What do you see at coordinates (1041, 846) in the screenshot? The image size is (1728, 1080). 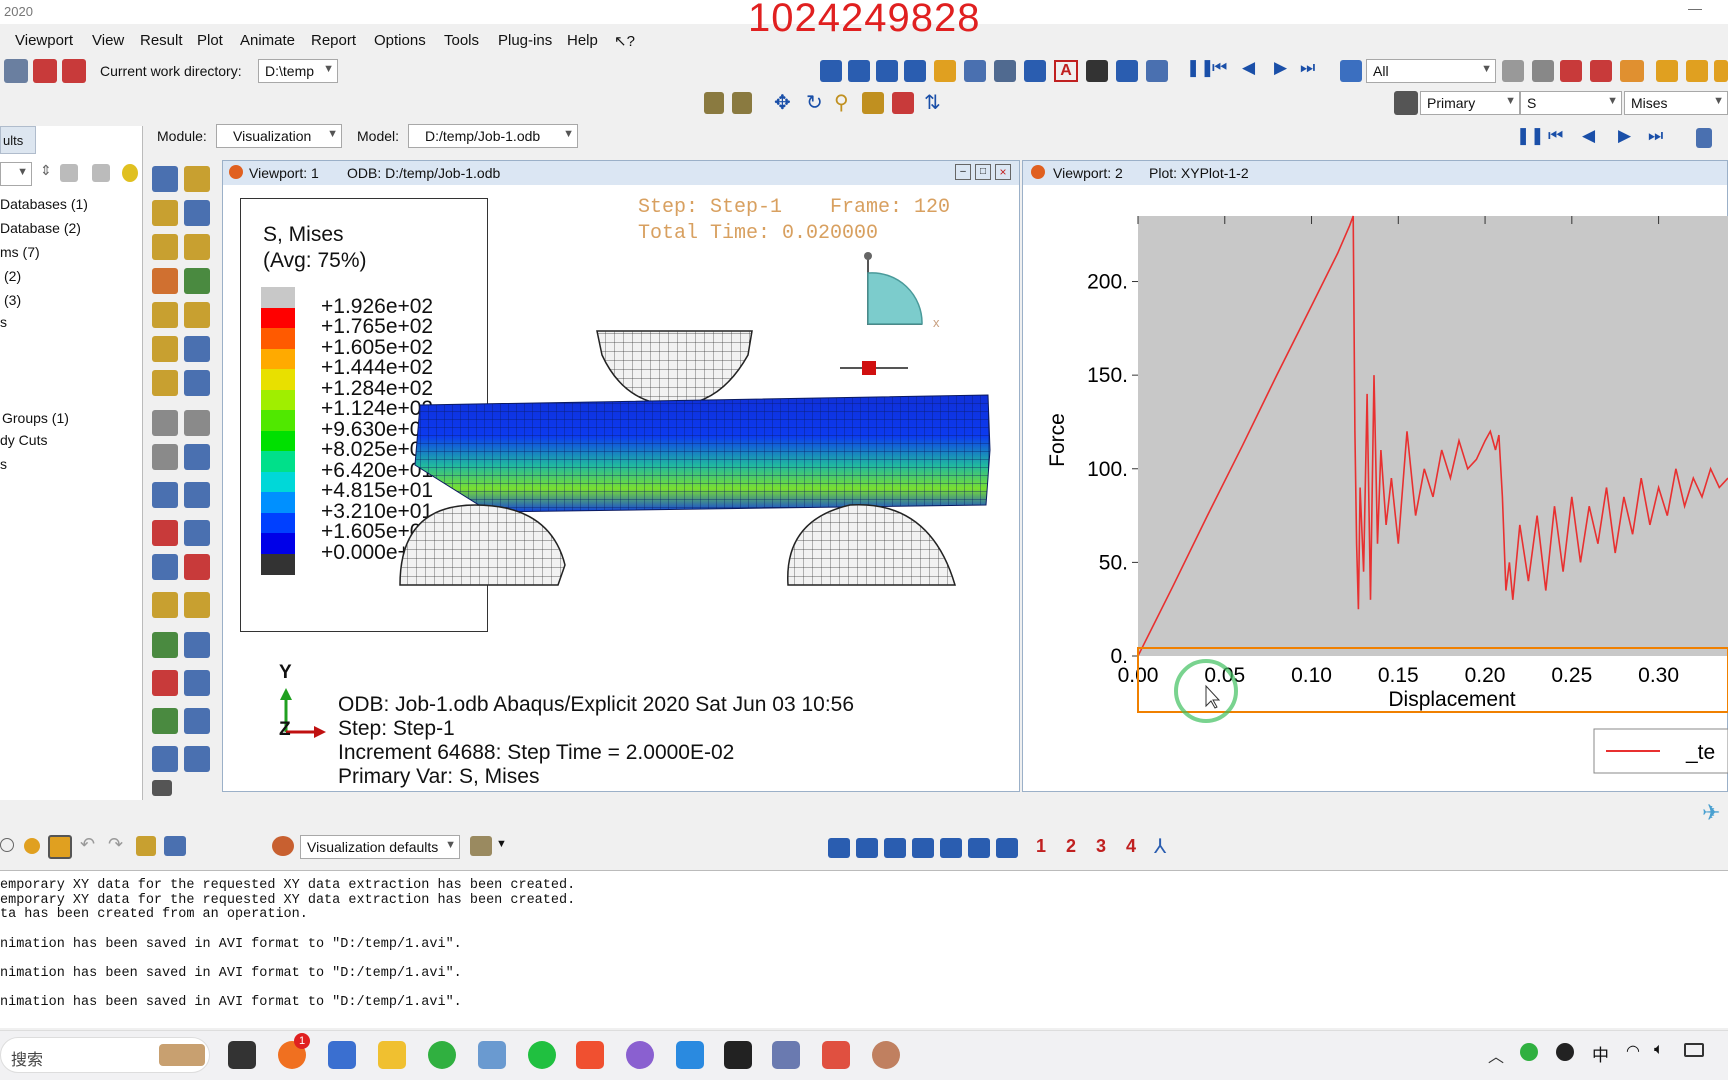 I see `view-preset-1: 1` at bounding box center [1041, 846].